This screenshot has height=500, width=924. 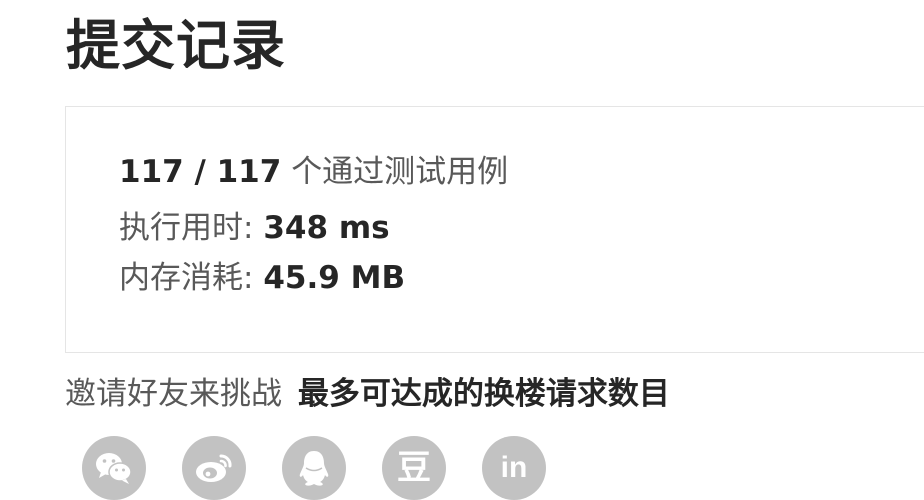 I want to click on memory-value: 45.9 MB, so click(x=334, y=278).